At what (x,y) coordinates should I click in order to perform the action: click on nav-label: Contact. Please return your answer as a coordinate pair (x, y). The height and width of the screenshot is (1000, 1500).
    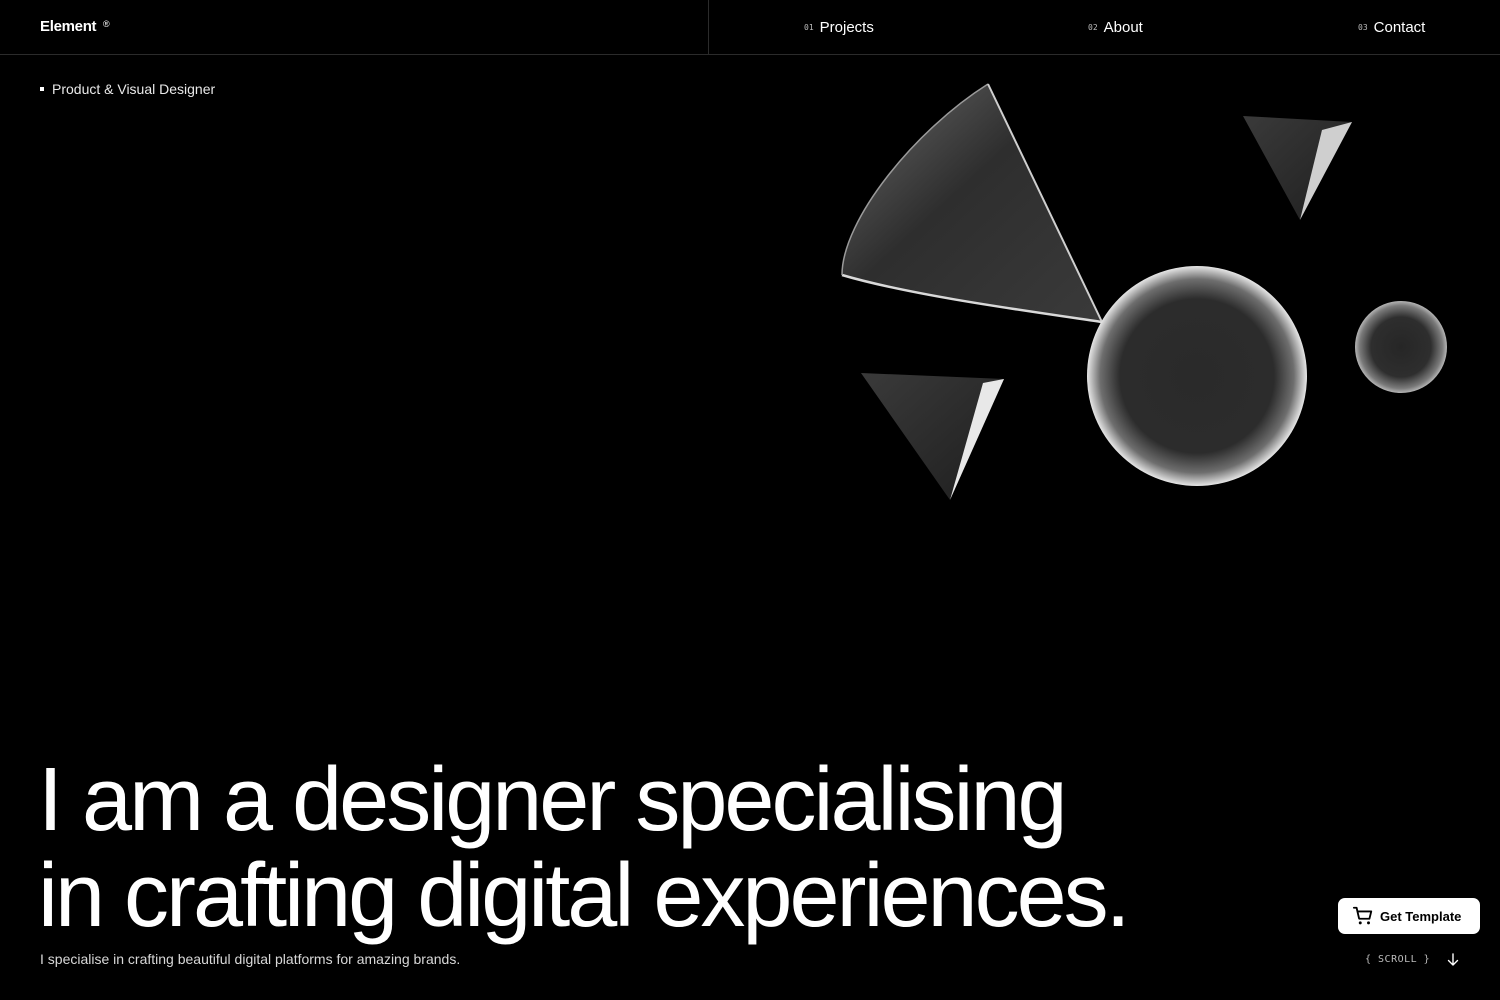
    Looking at the image, I should click on (1399, 27).